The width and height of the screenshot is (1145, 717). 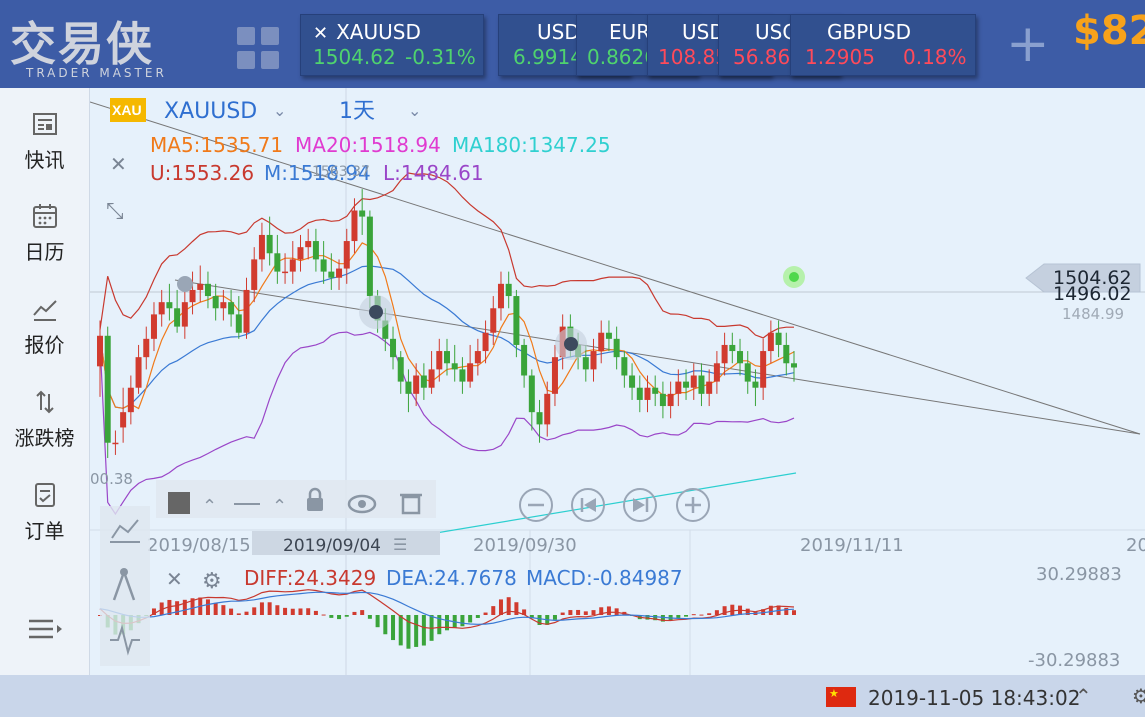 I want to click on ma20-label: MA20:1518.94, so click(x=368, y=145).